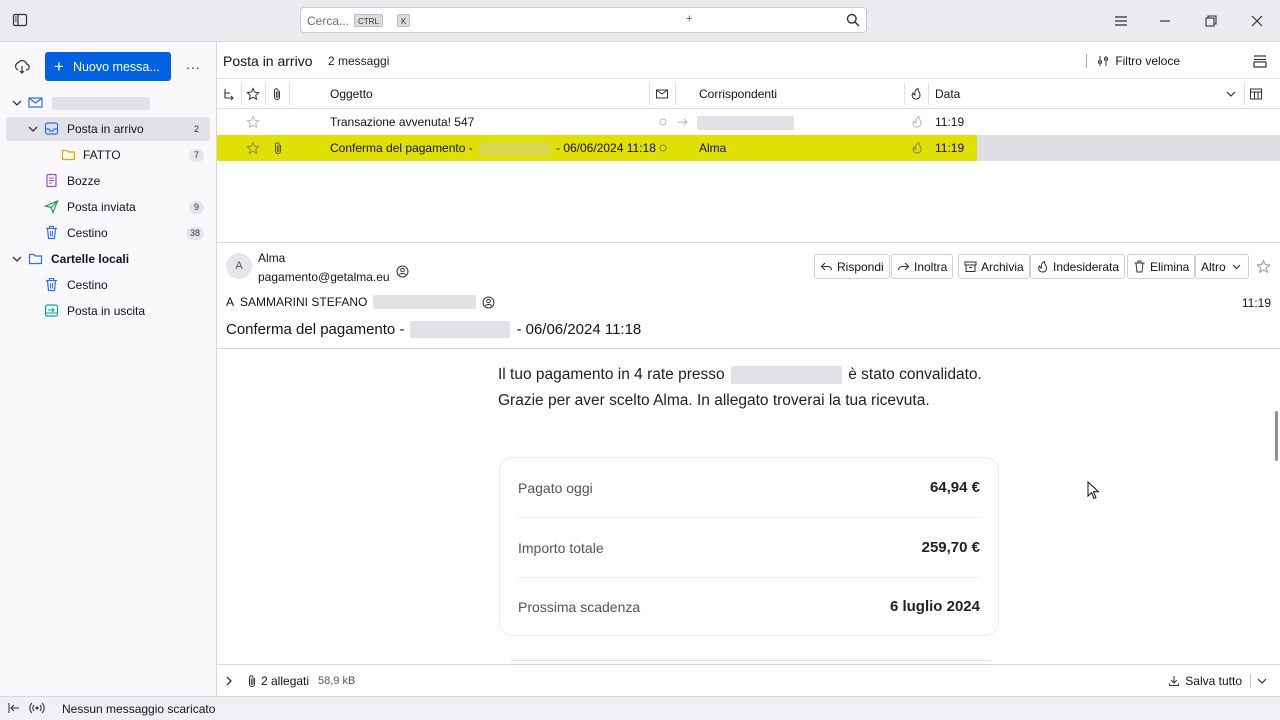 The height and width of the screenshot is (720, 1280). I want to click on title-bar: Cerca... CTRL + K, so click(640, 21).